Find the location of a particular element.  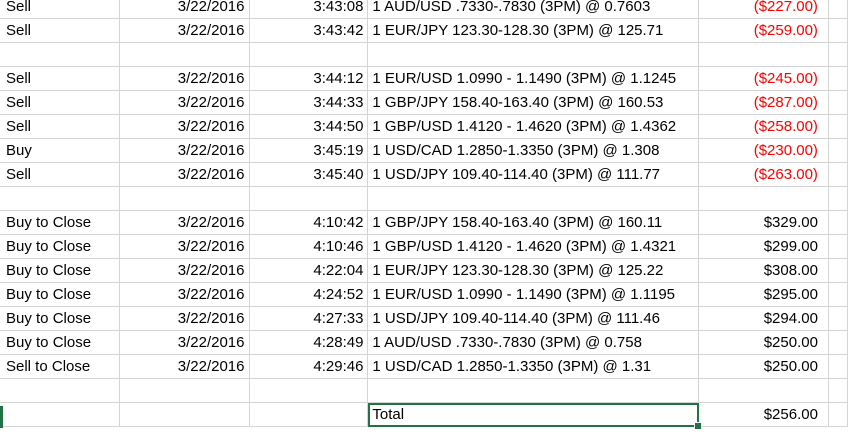

fill-handle is located at coordinates (698, 426).